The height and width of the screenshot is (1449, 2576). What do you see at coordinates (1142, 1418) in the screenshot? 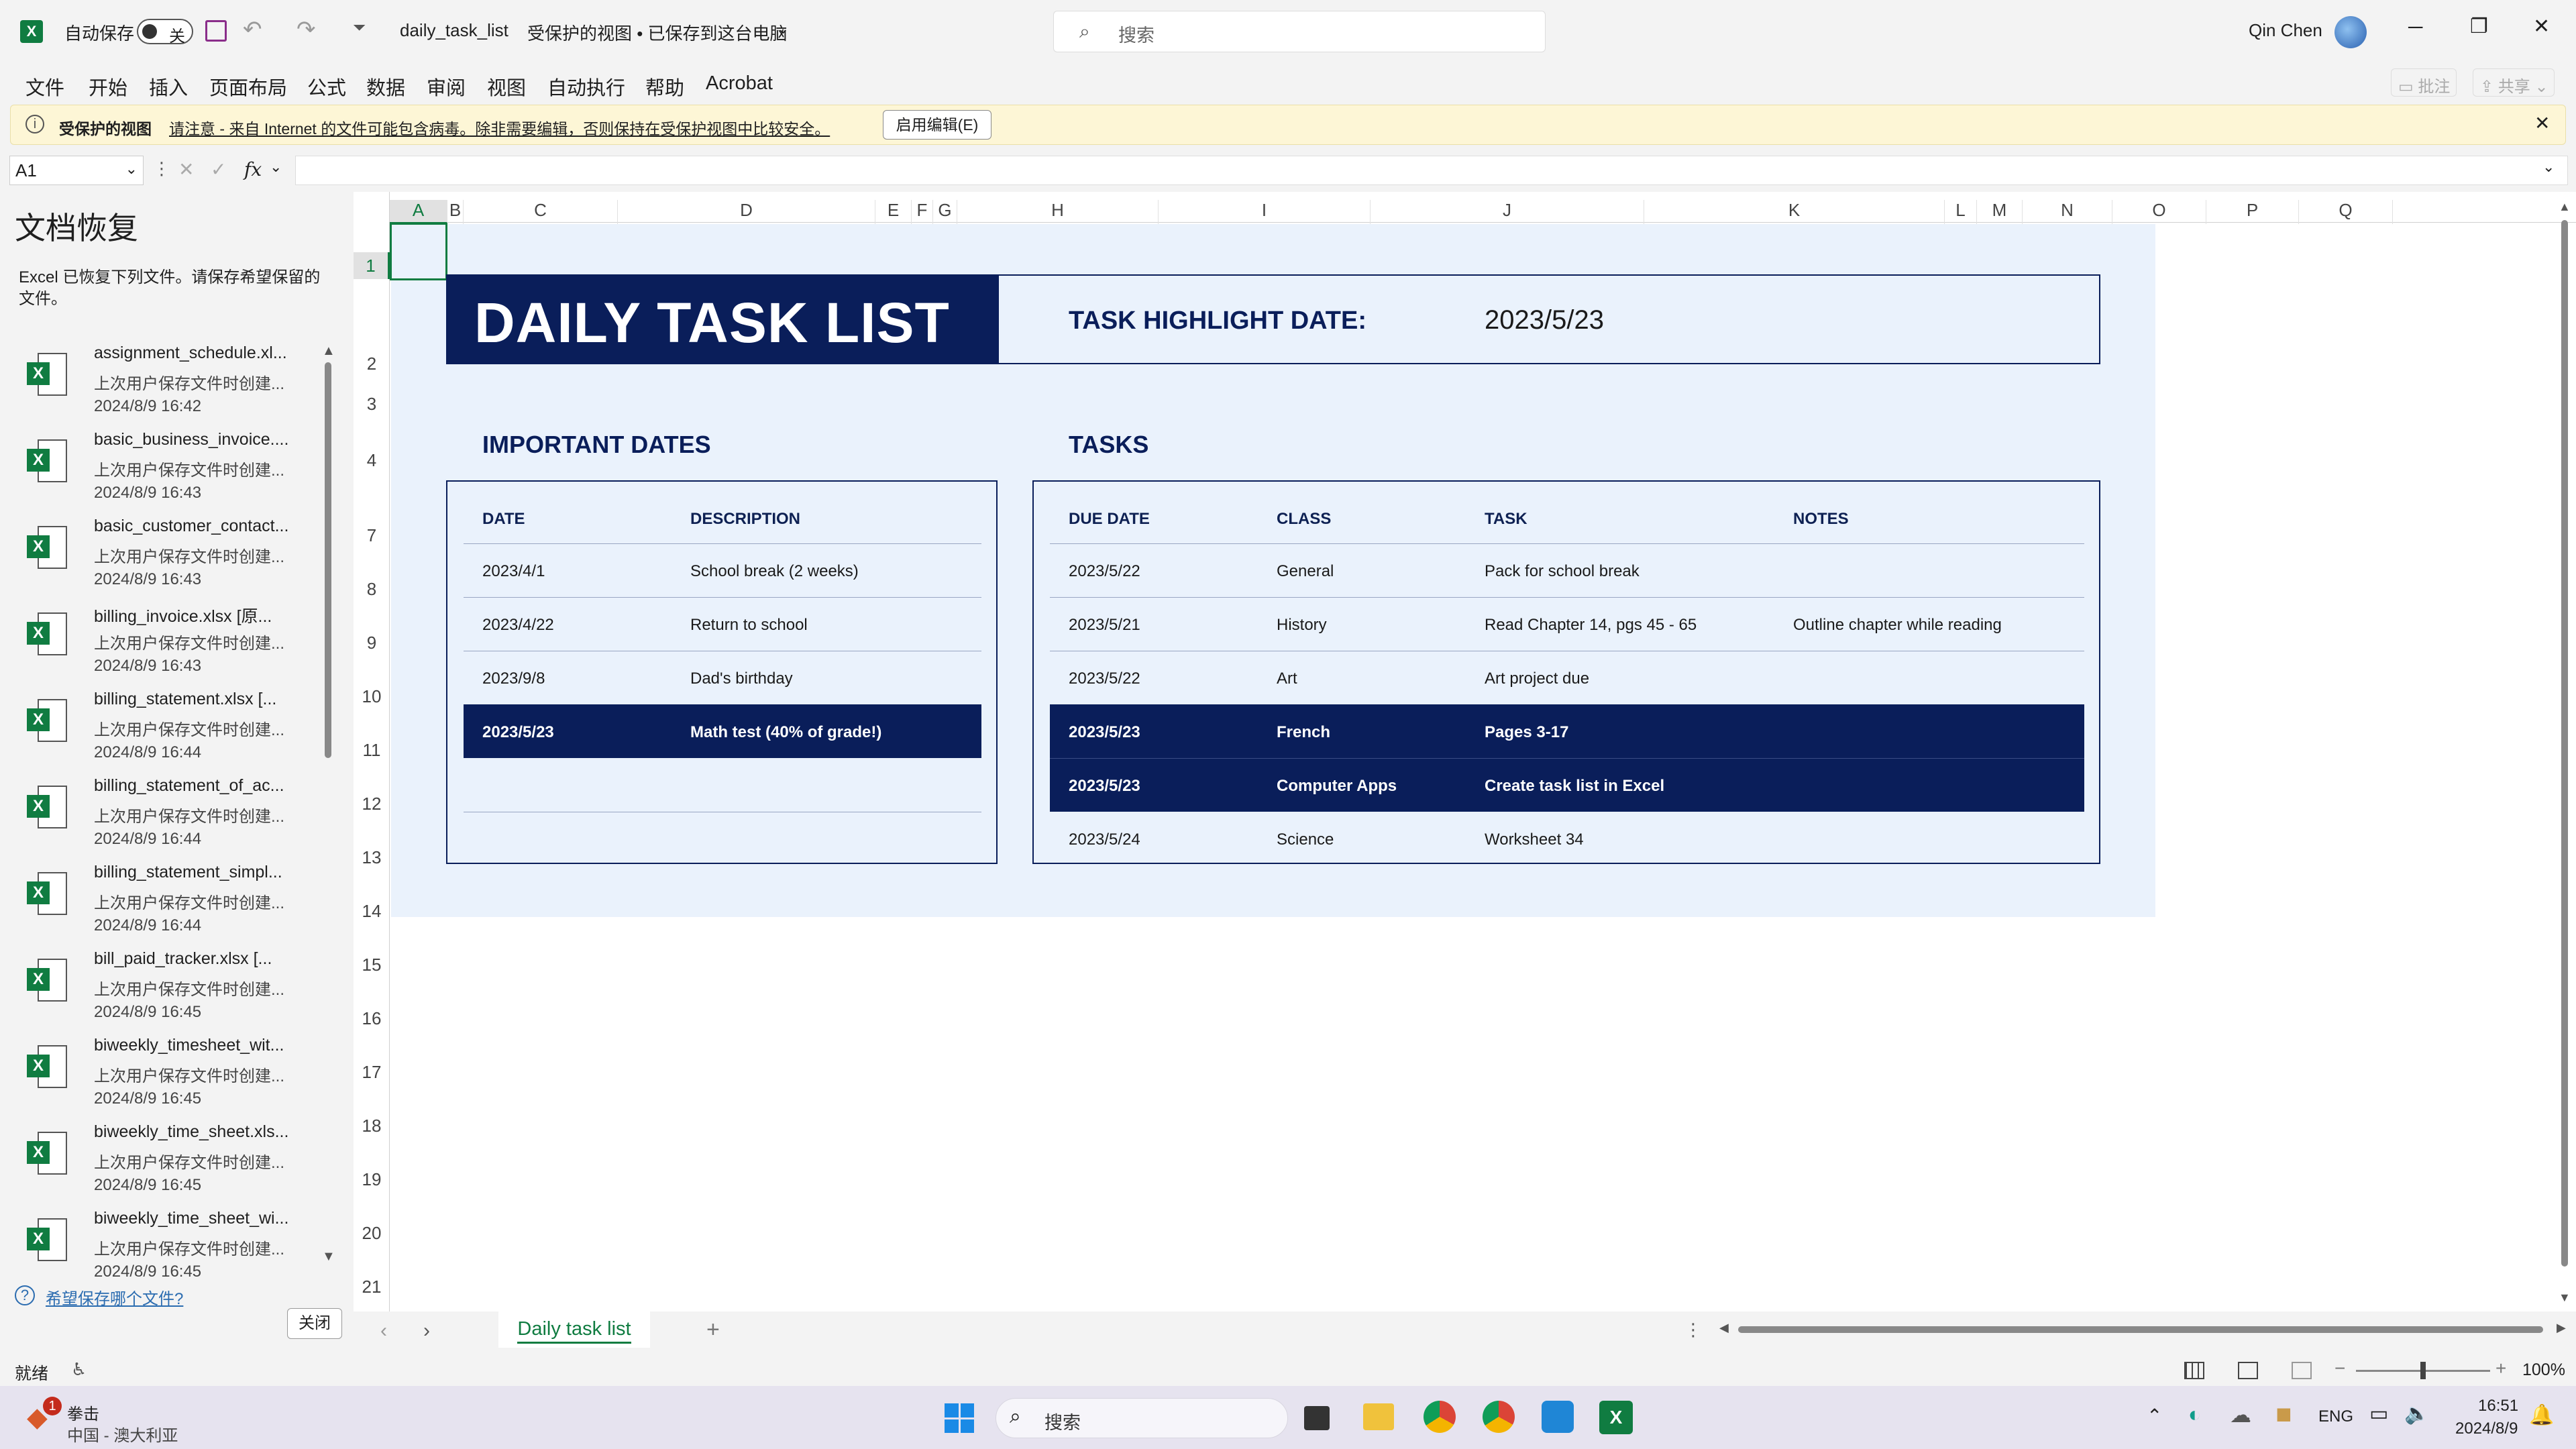
I see `taskbar-search: ⌕ 搜索` at bounding box center [1142, 1418].